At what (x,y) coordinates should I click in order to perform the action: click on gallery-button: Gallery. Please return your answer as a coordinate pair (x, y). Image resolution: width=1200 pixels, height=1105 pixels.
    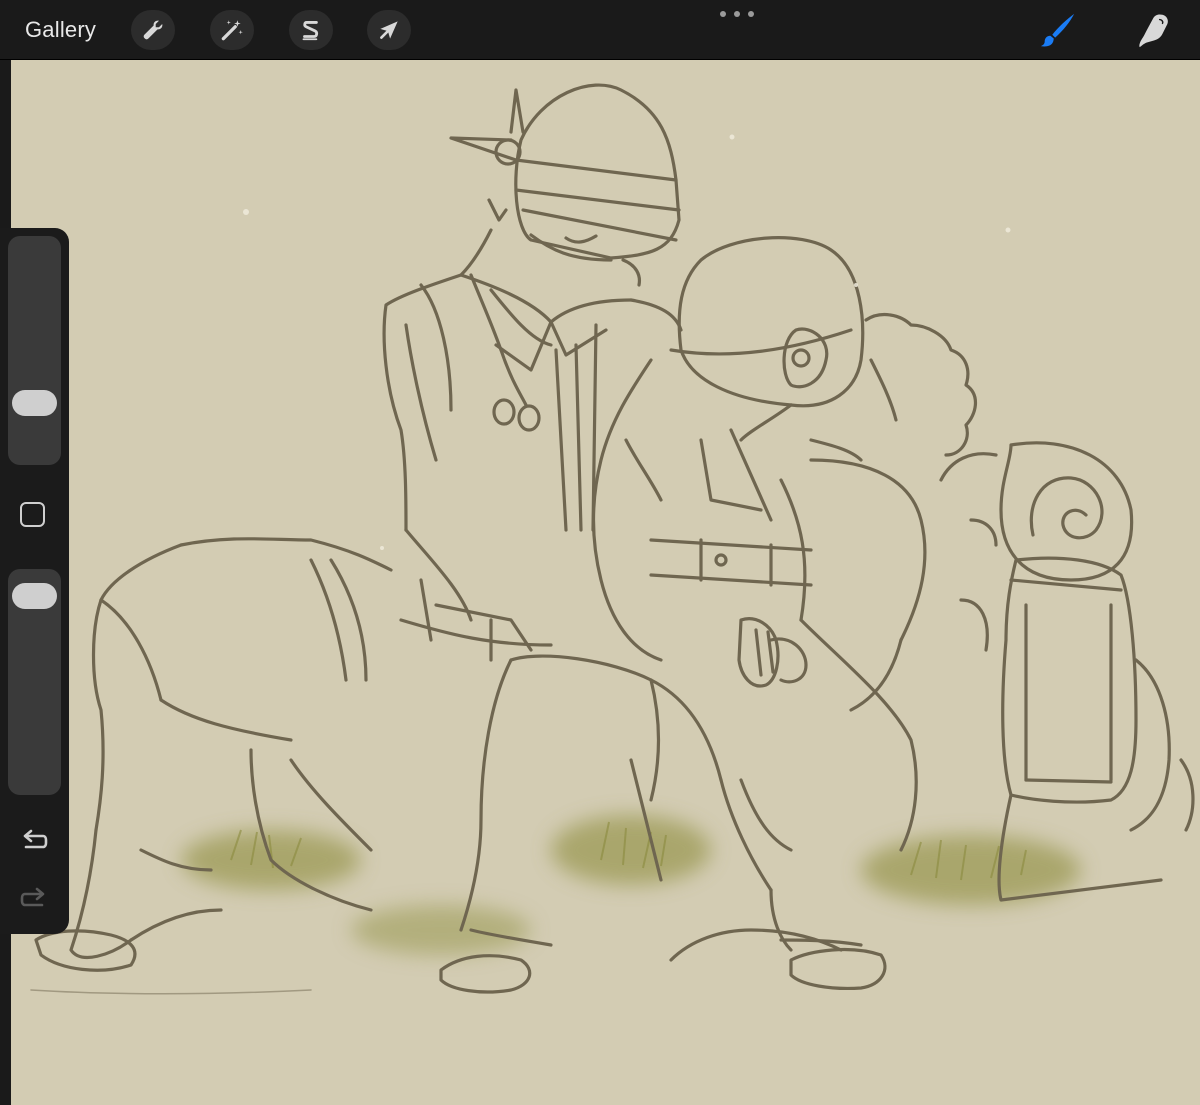
    Looking at the image, I should click on (60, 30).